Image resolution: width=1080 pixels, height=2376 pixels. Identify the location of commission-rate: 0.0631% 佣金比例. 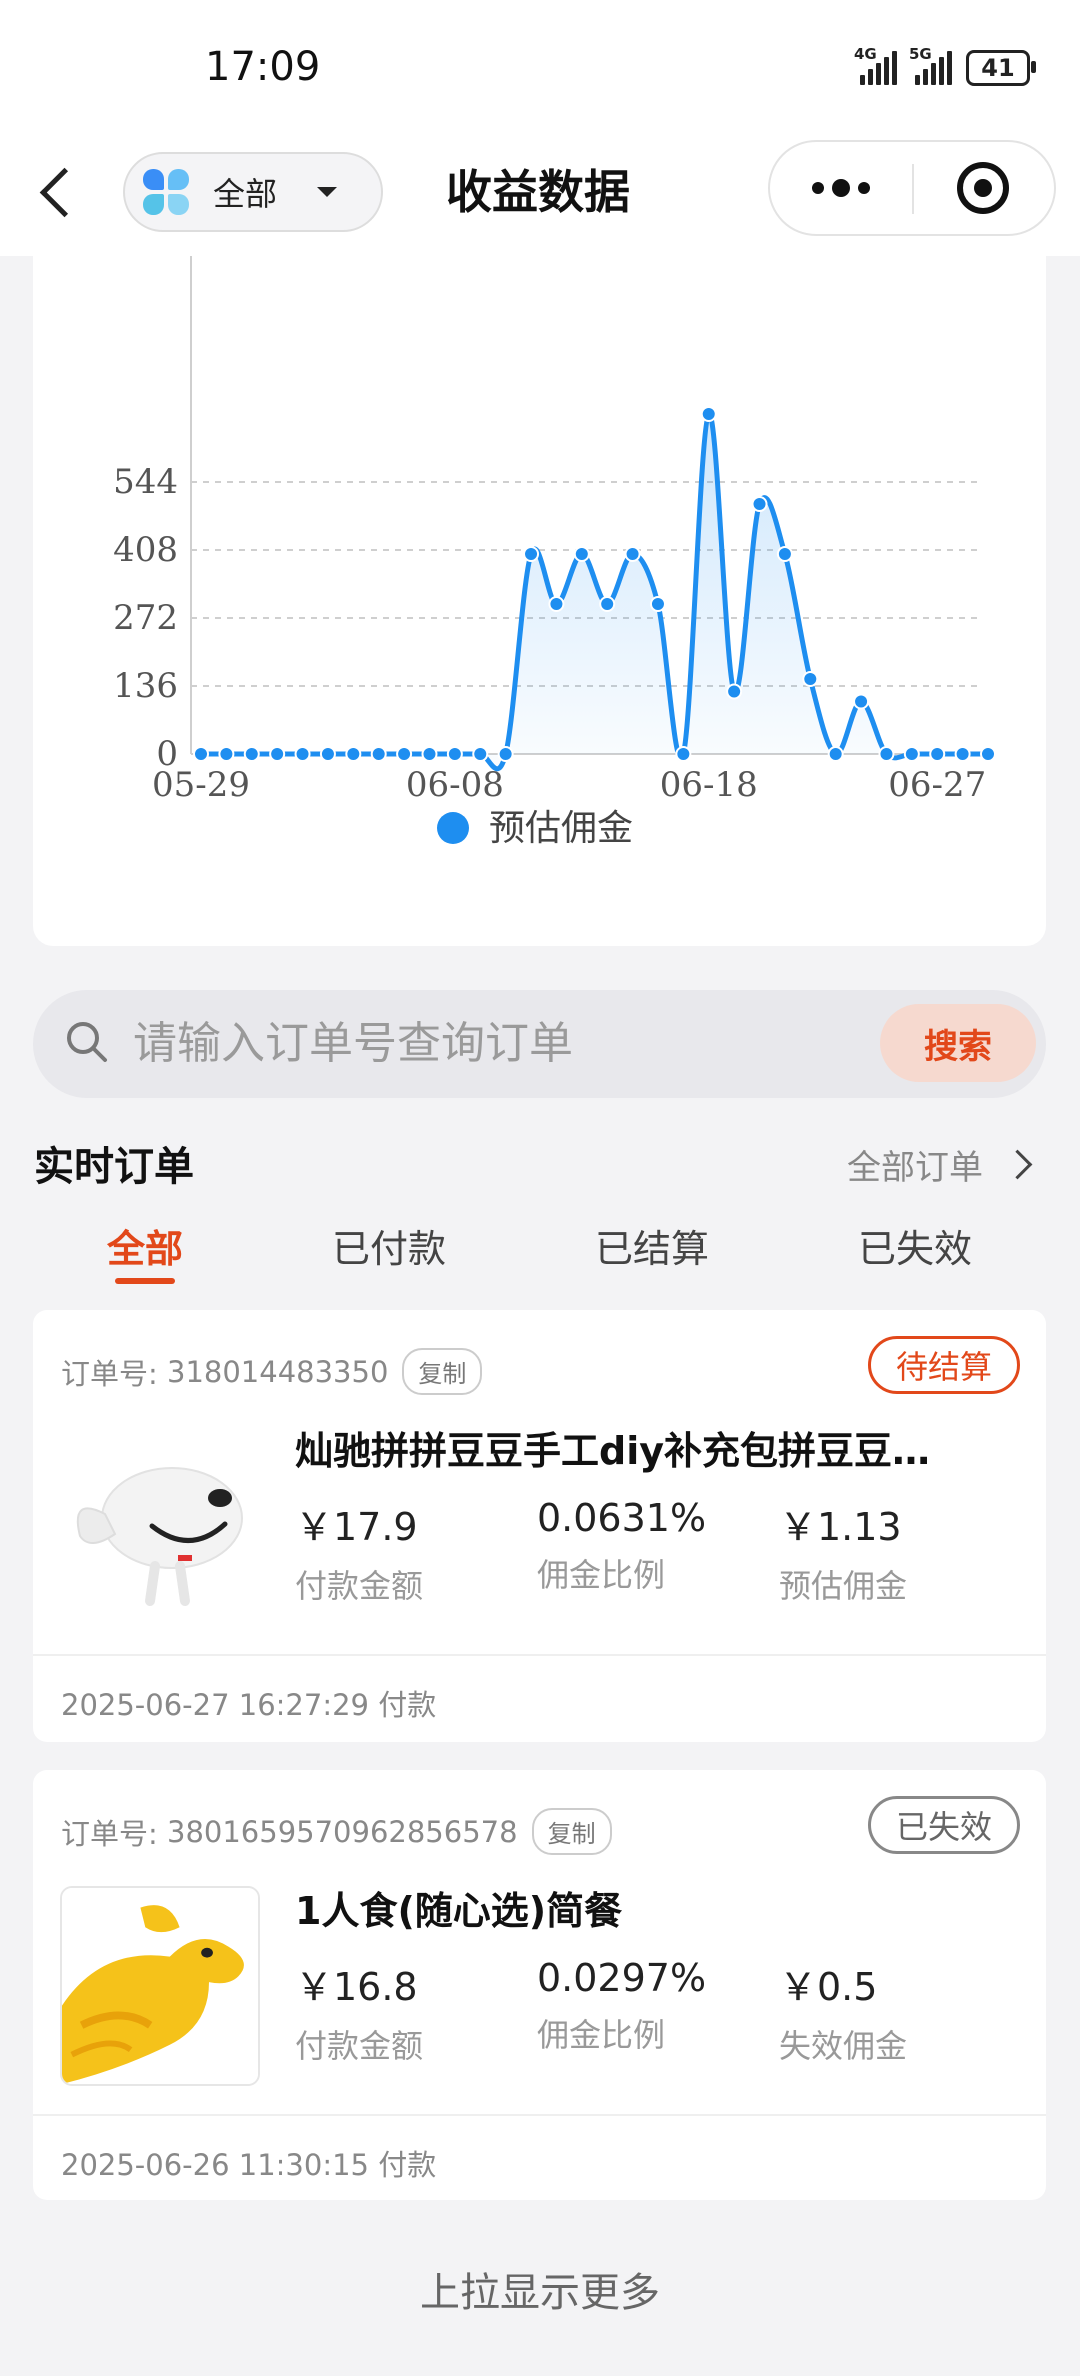
(622, 1545).